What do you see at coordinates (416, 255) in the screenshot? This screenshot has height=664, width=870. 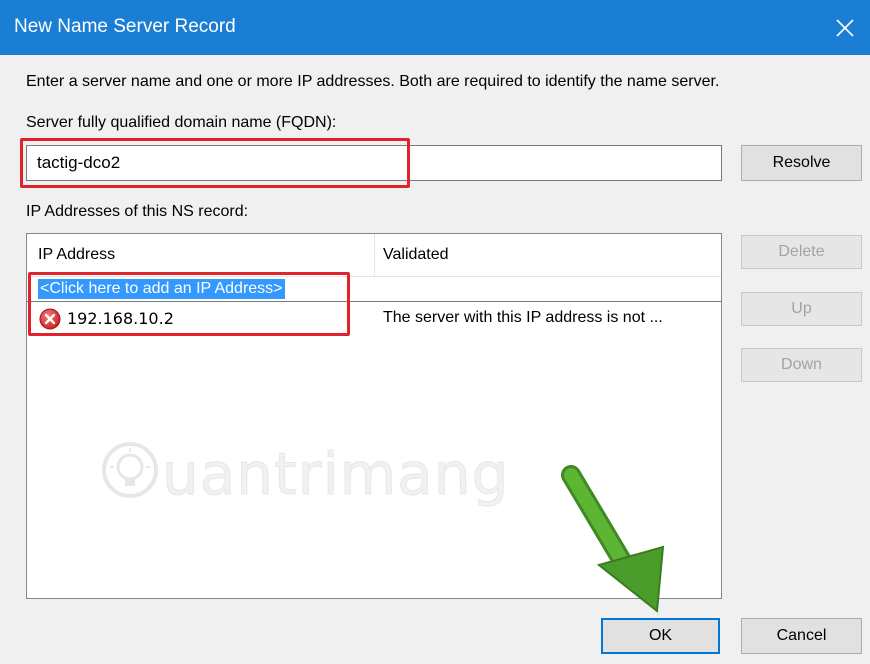 I see `column-header-validated: Validated` at bounding box center [416, 255].